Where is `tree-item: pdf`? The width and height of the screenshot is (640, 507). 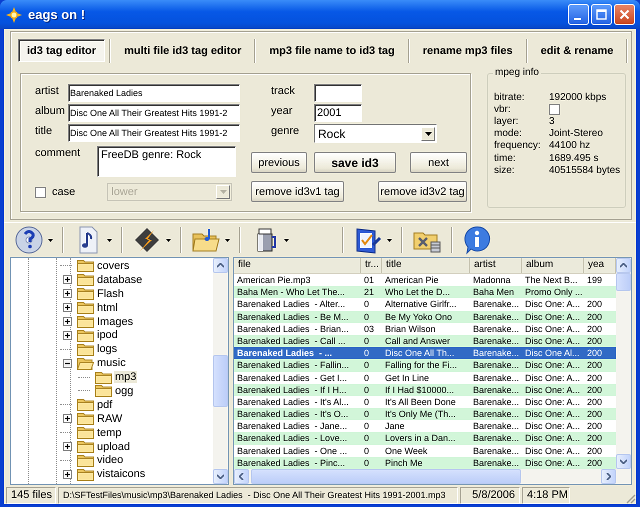
tree-item: pdf is located at coordinates (105, 404).